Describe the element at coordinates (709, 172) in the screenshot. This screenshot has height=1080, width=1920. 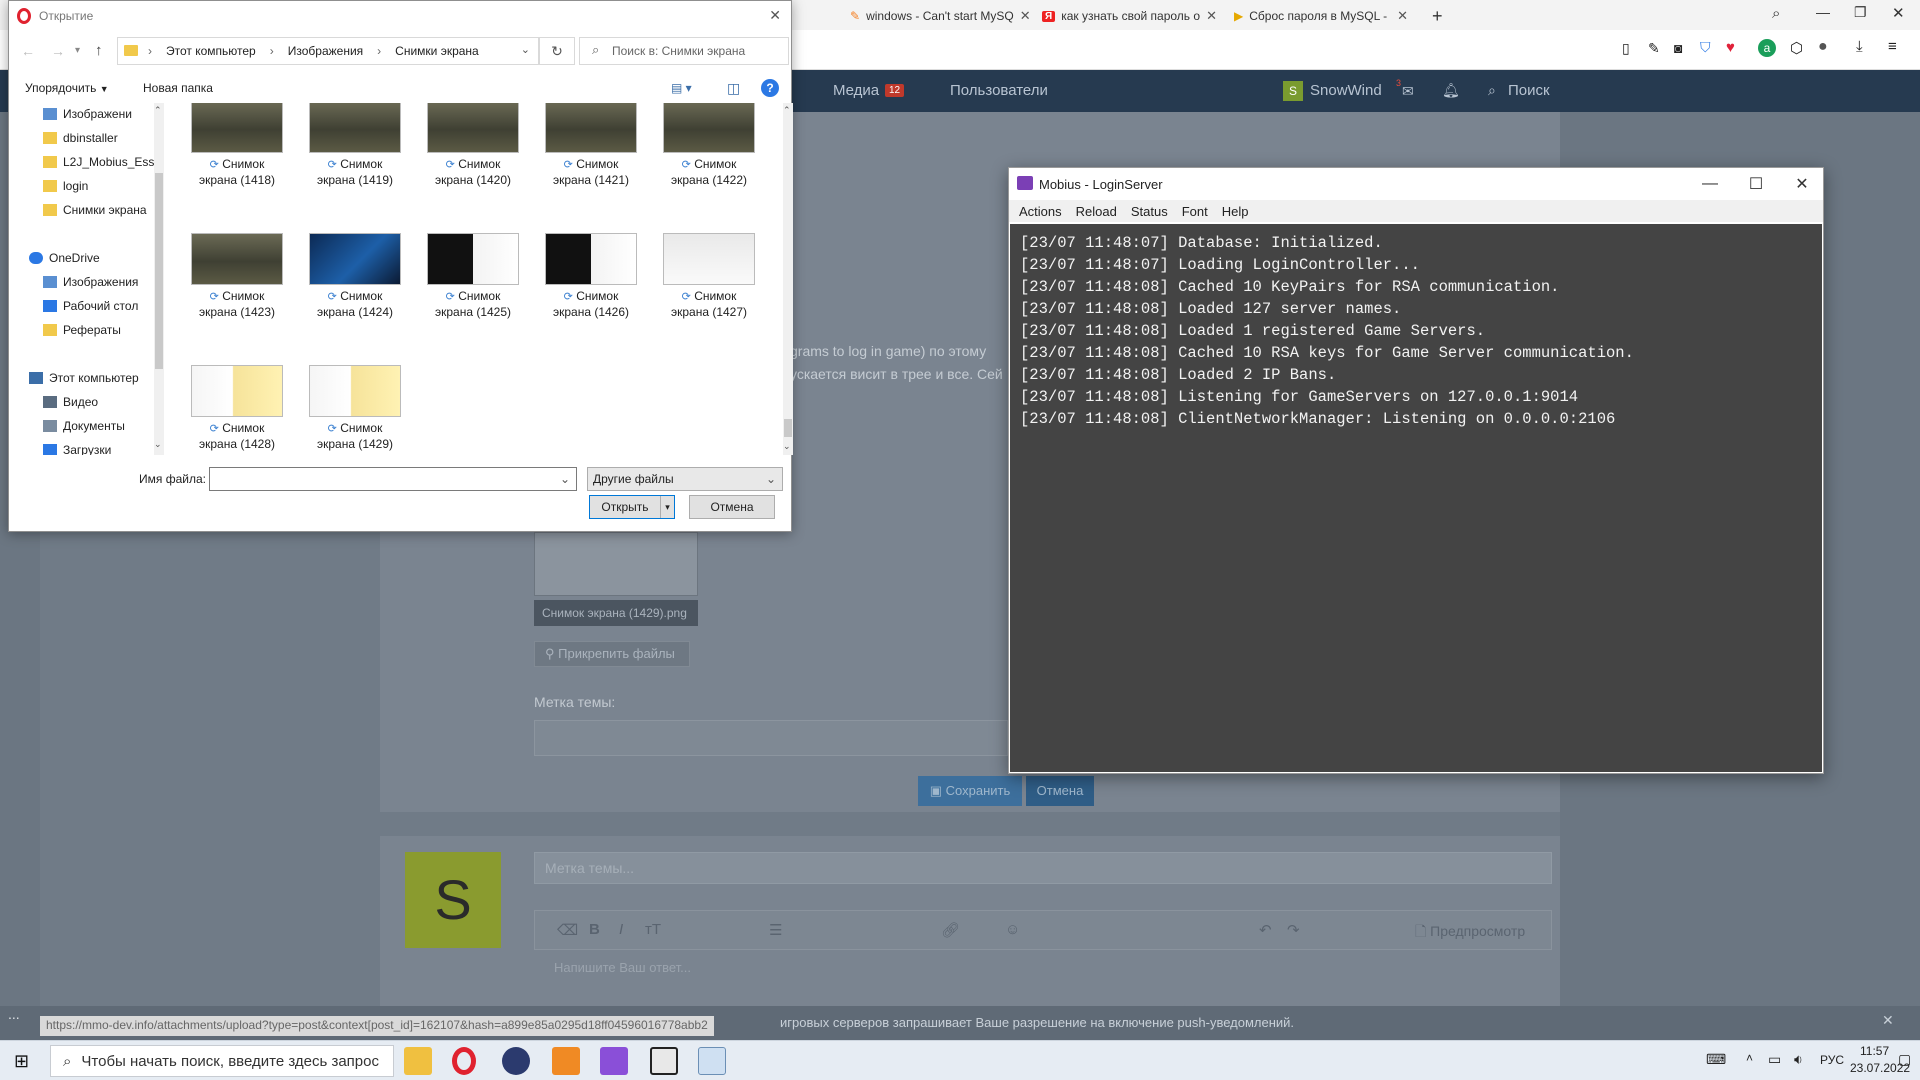
I see `file-item: ⟳ Снимок экрана (1422)` at that location.